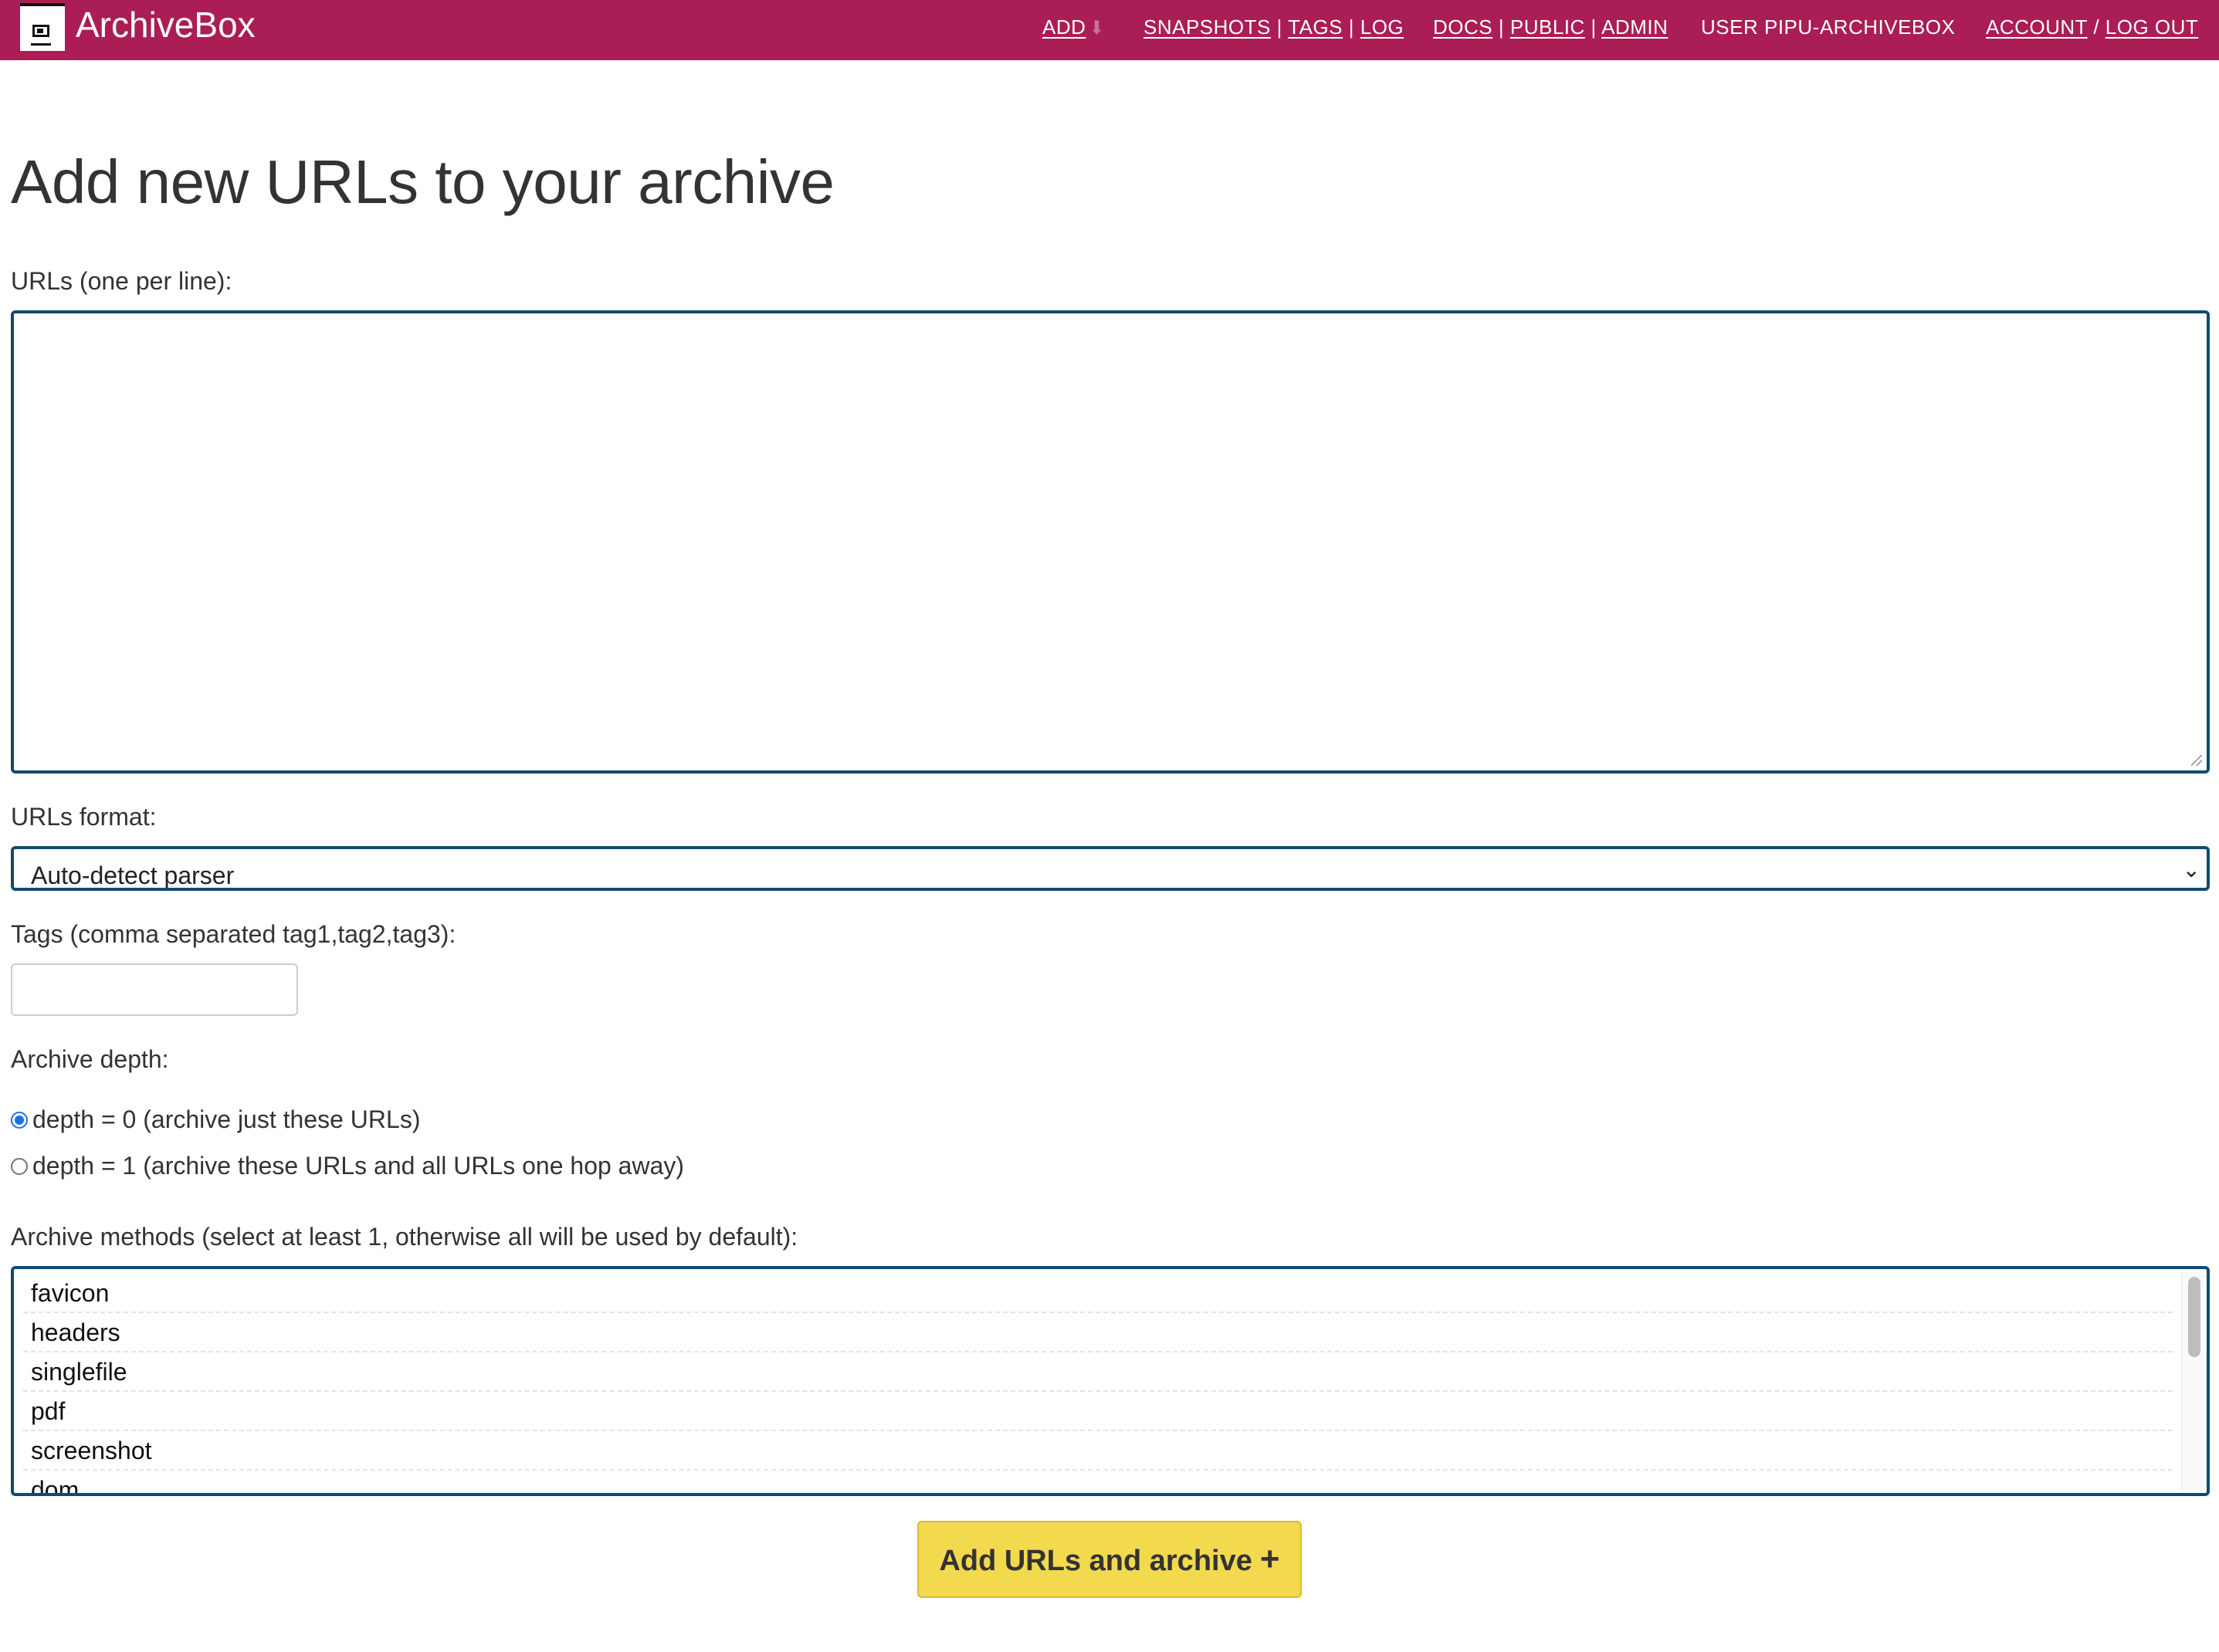 The image size is (2219, 1652). What do you see at coordinates (19, 1166) in the screenshot?
I see `depth-1-radio` at bounding box center [19, 1166].